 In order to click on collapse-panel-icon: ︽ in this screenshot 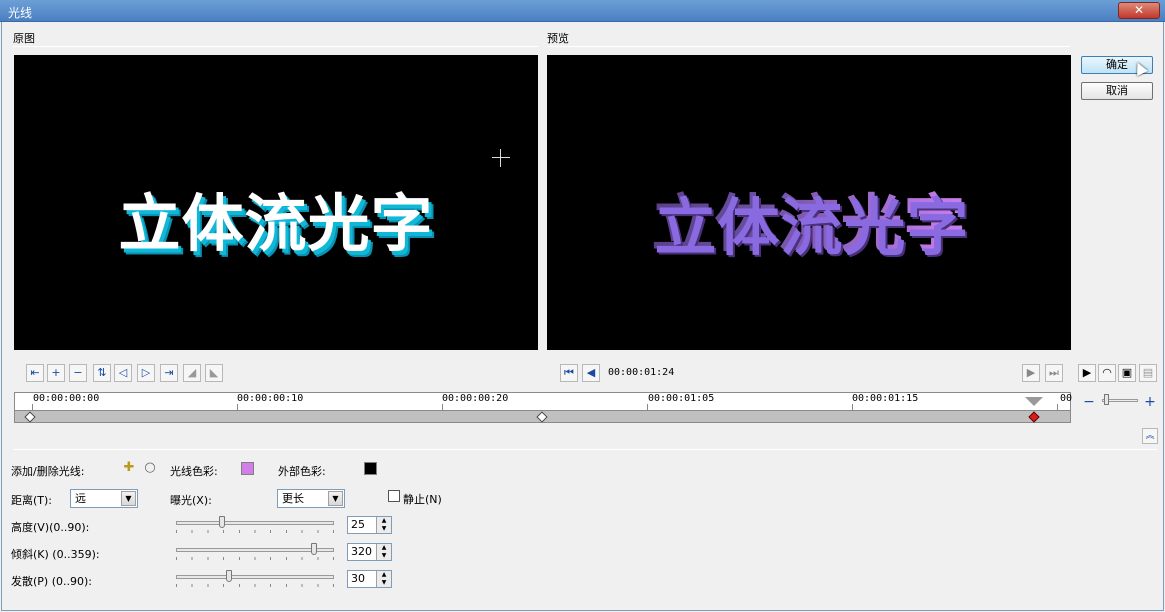, I will do `click(1150, 436)`.